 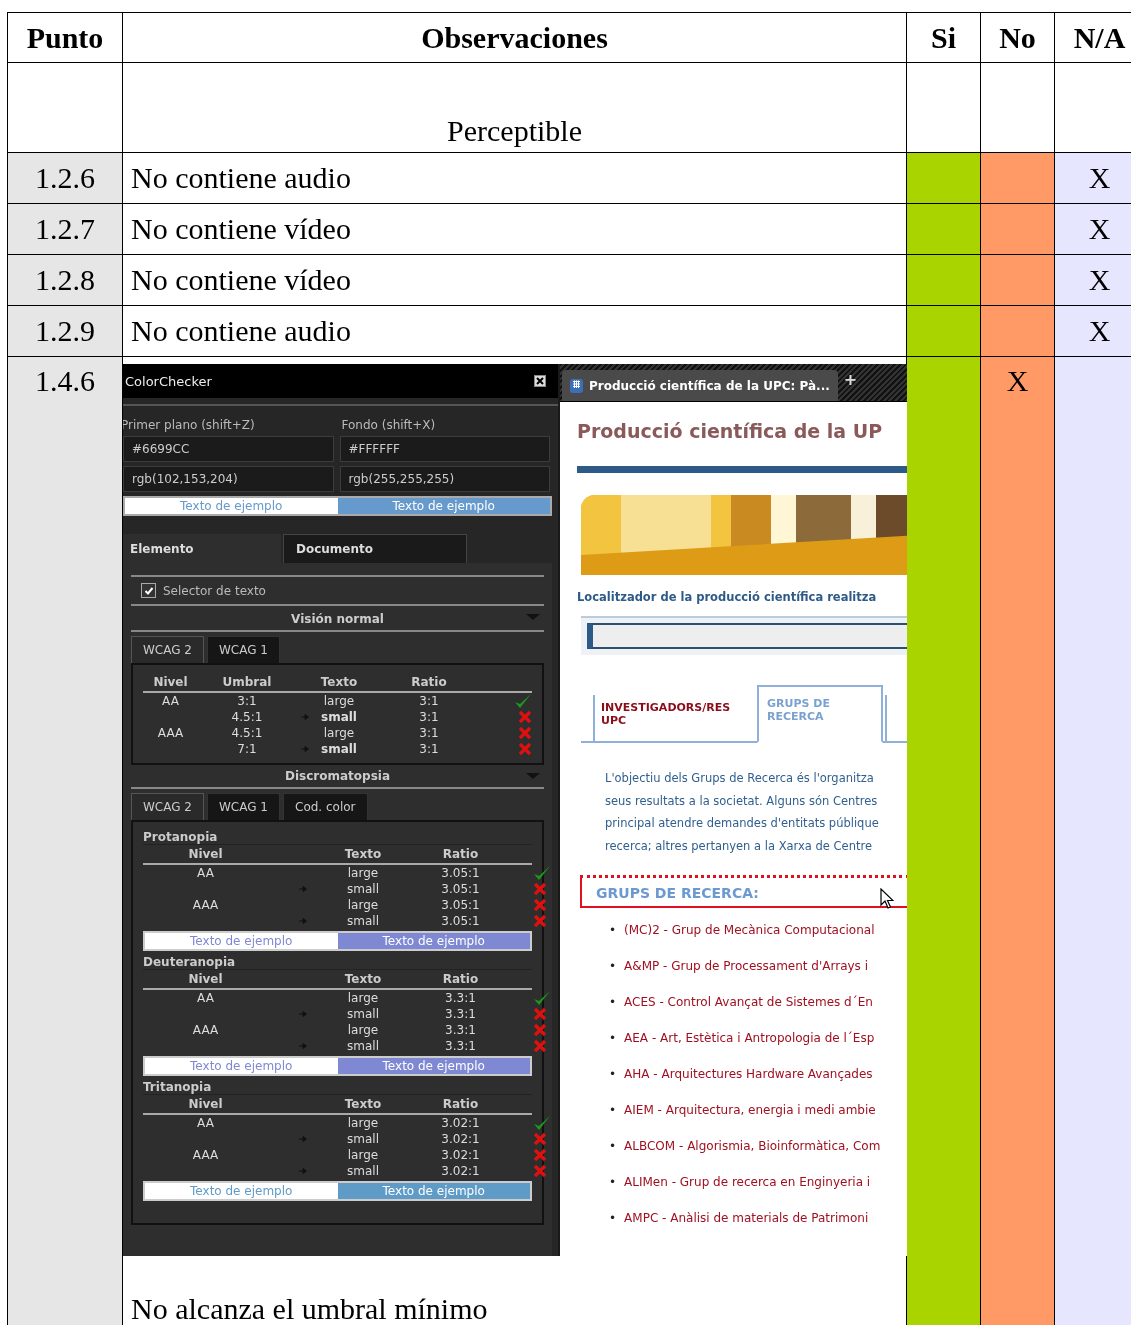 What do you see at coordinates (325, 806) in the screenshot?
I see `tab: Cod. color` at bounding box center [325, 806].